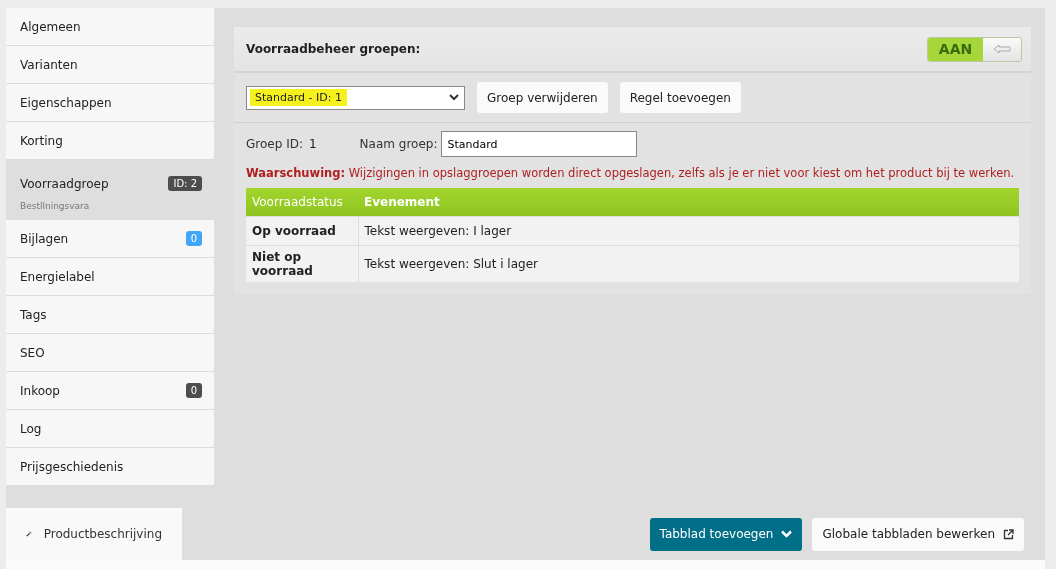 The height and width of the screenshot is (569, 1056). Describe the element at coordinates (631, 173) in the screenshot. I see `warning-text: Waarschuwing: Wijzigingen in opslaggroepen worden direct opgeslagen, zelfs als je er niet voor kiest om het product bij te werken.` at that location.